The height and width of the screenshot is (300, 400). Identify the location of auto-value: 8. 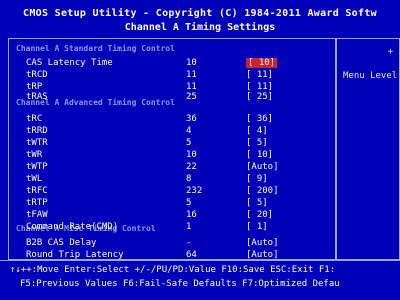
(189, 179).